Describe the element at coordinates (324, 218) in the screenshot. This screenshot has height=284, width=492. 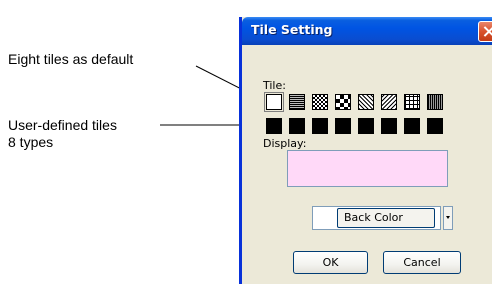
I see `color-swatch` at that location.